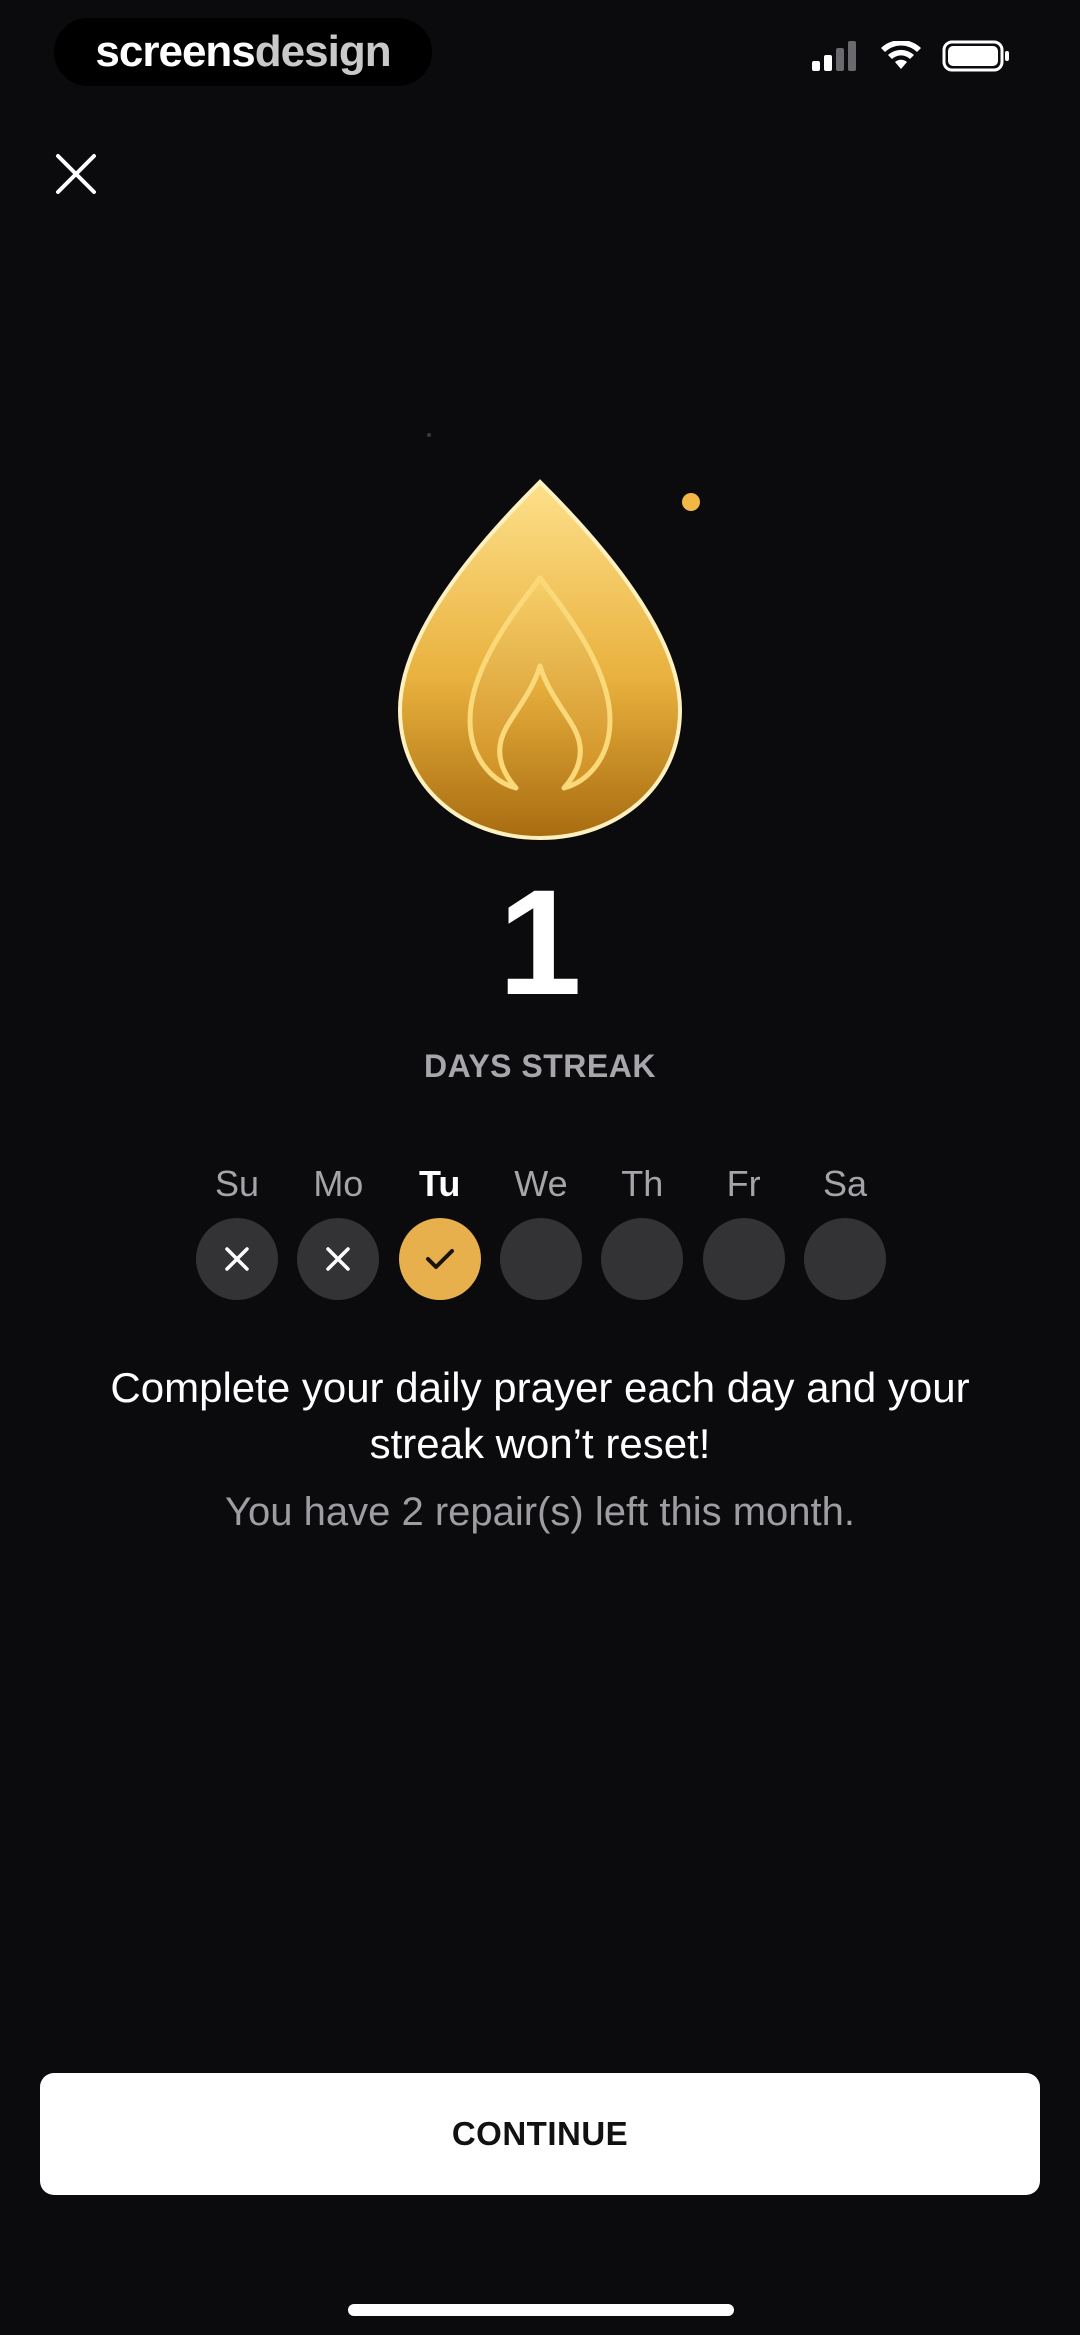  I want to click on day-friday: Fr, so click(743, 1230).